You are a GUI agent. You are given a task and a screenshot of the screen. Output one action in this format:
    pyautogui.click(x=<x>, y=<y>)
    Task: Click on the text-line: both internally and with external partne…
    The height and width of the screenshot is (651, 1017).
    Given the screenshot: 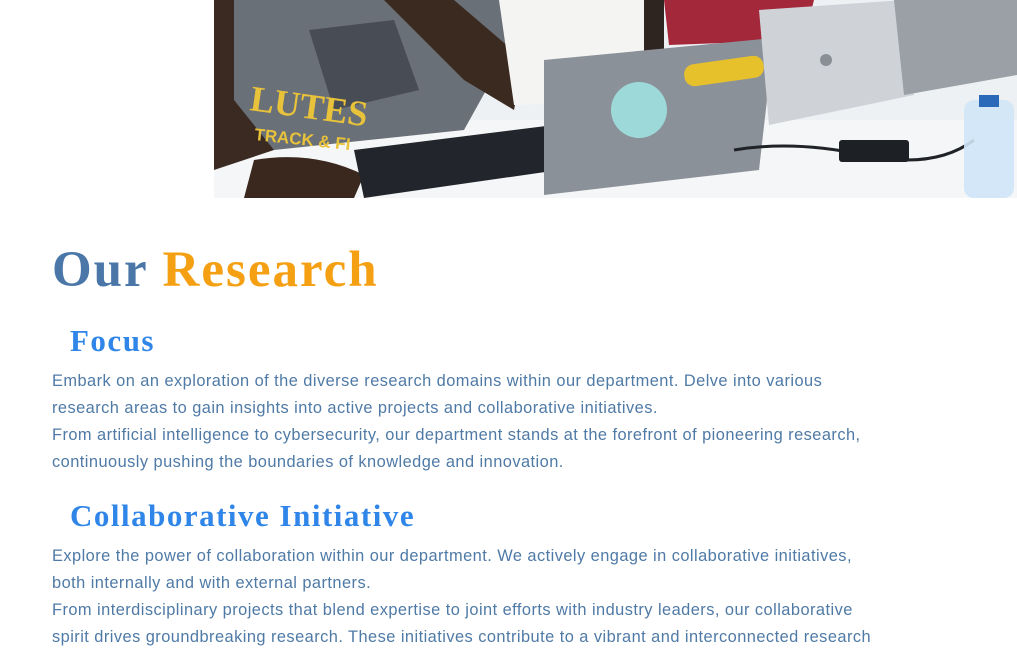 What is the action you would take?
    pyautogui.click(x=212, y=583)
    